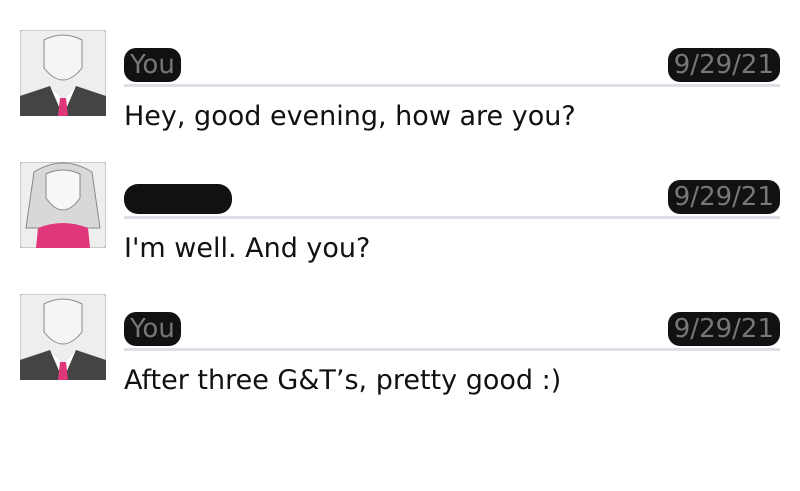 The image size is (800, 491). What do you see at coordinates (63, 205) in the screenshot?
I see `woman-avatar-icon` at bounding box center [63, 205].